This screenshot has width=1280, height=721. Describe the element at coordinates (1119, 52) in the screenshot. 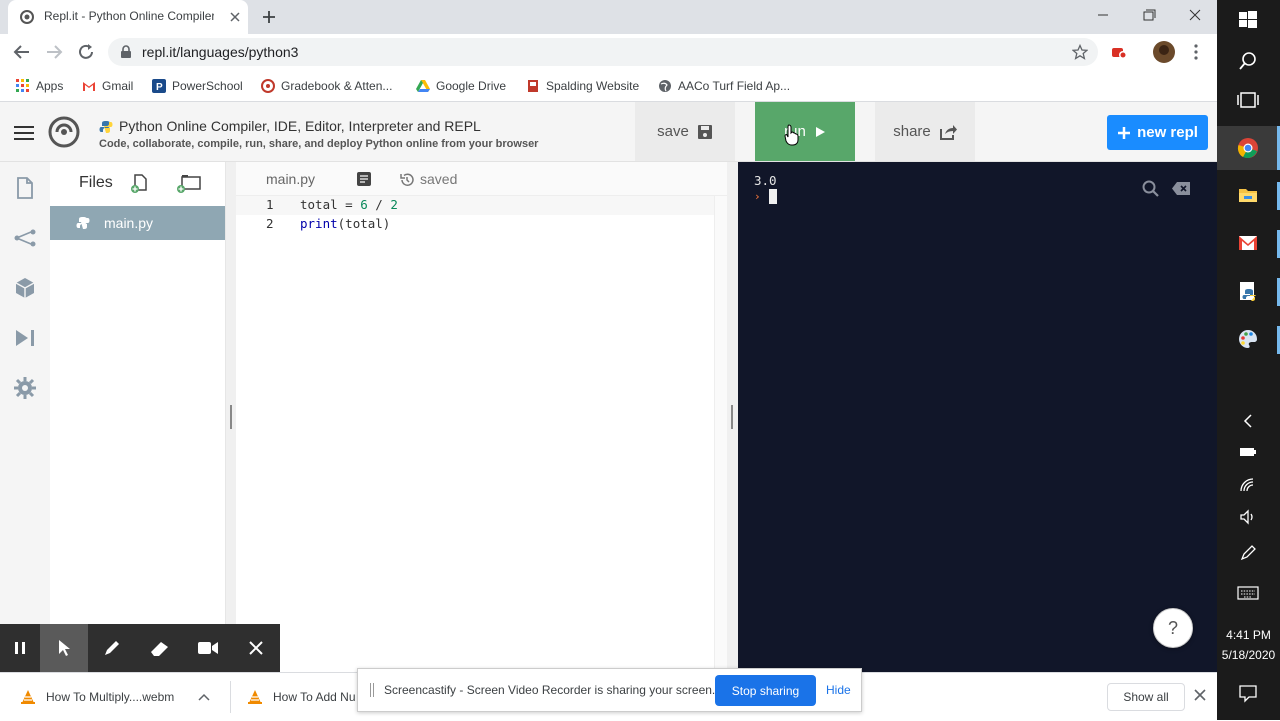

I see `extension-icon` at that location.